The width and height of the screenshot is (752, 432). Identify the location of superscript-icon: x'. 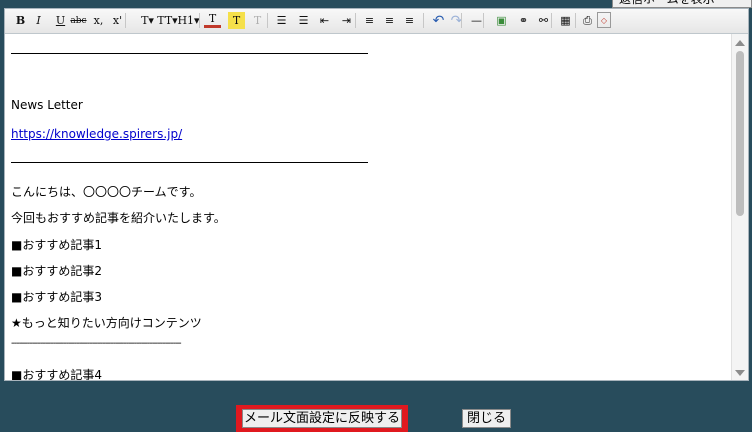
(117, 20).